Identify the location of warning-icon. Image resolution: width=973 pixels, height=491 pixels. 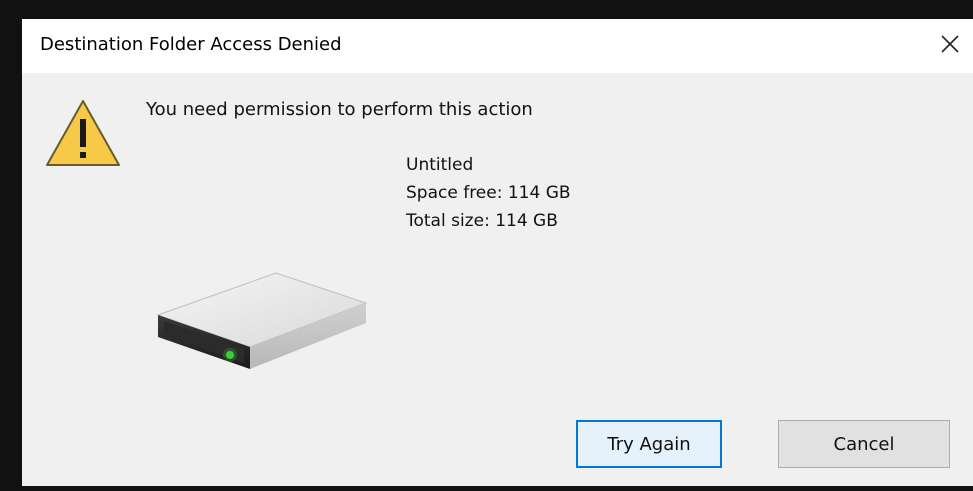
(83, 133).